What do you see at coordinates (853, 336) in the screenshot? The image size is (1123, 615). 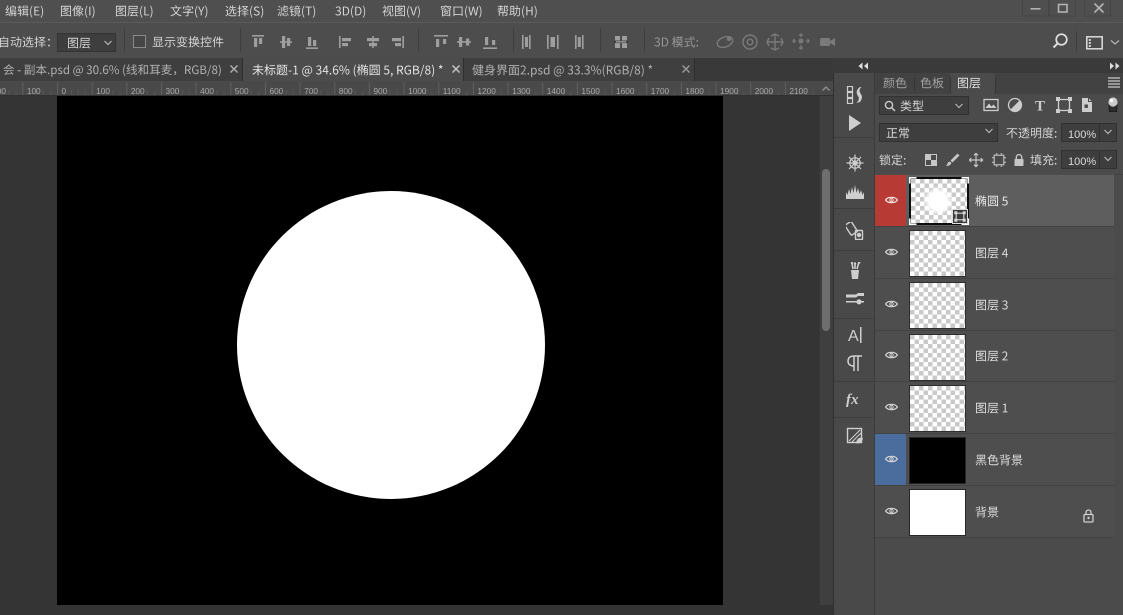 I see `svg-text: A` at bounding box center [853, 336].